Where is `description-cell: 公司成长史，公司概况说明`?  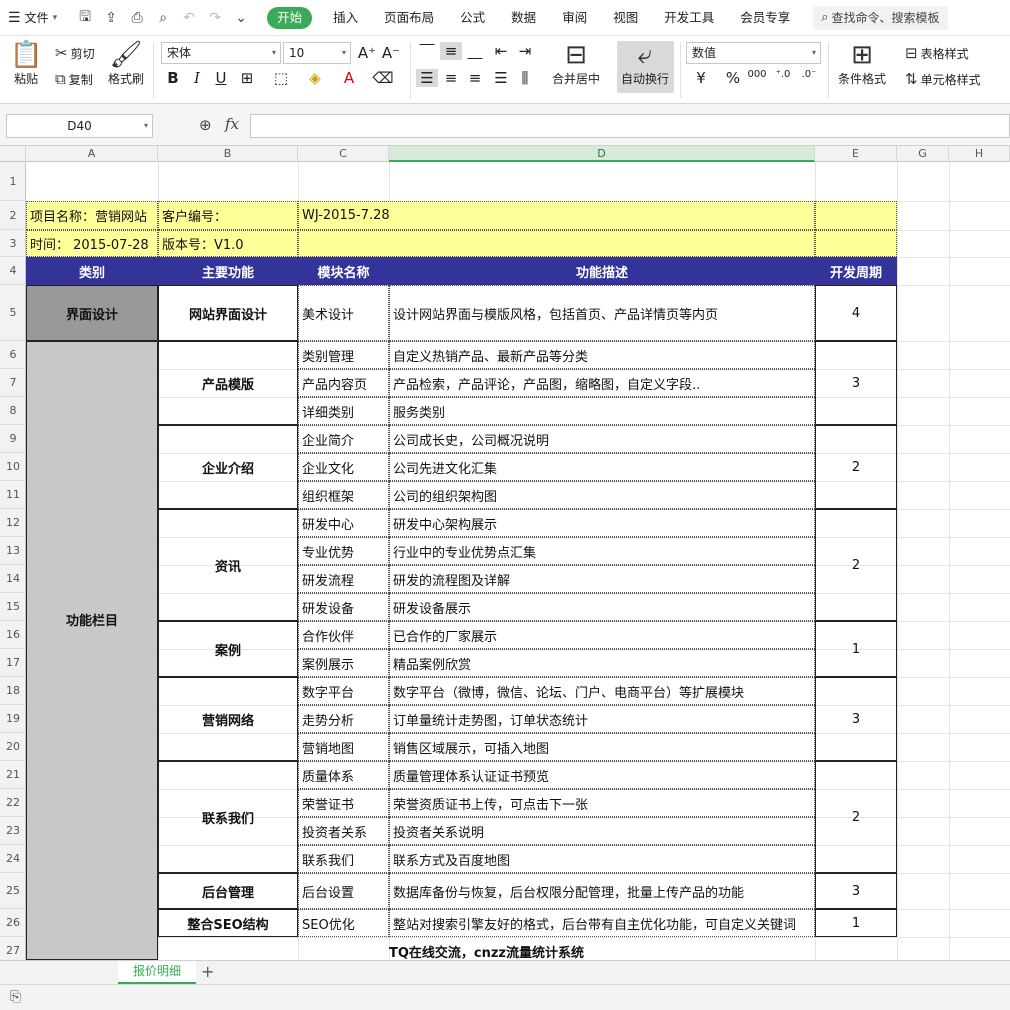
description-cell: 公司成长史，公司概况说明 is located at coordinates (602, 439).